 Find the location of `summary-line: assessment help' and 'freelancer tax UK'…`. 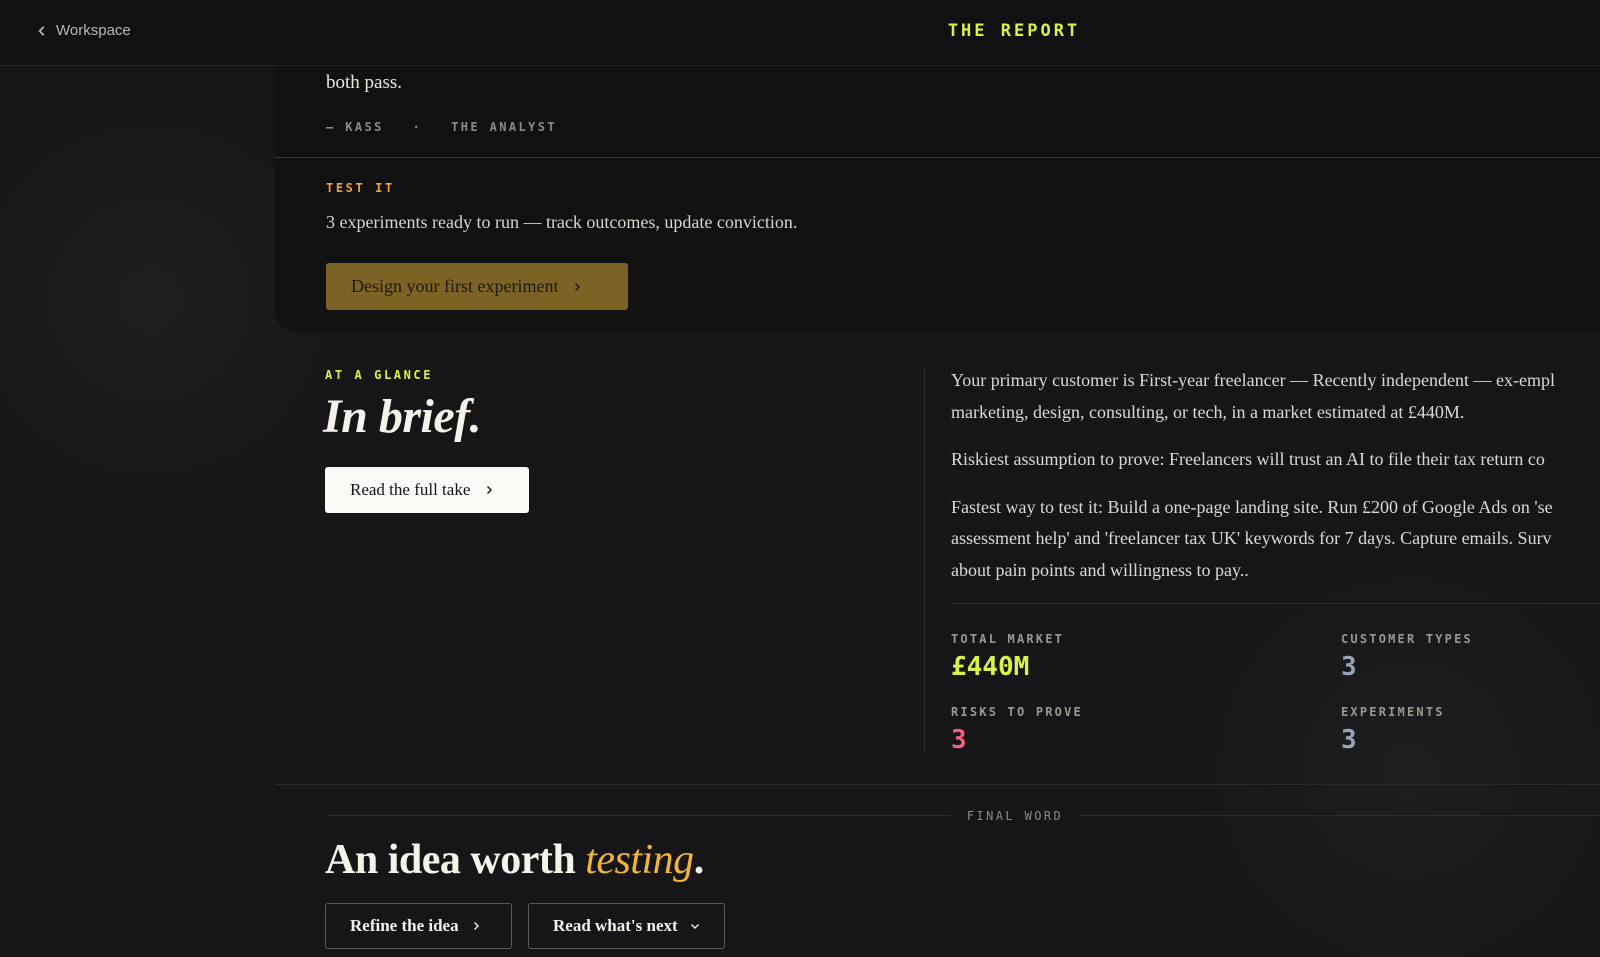

summary-line: assessment help' and 'freelancer tax UK'… is located at coordinates (1251, 538).